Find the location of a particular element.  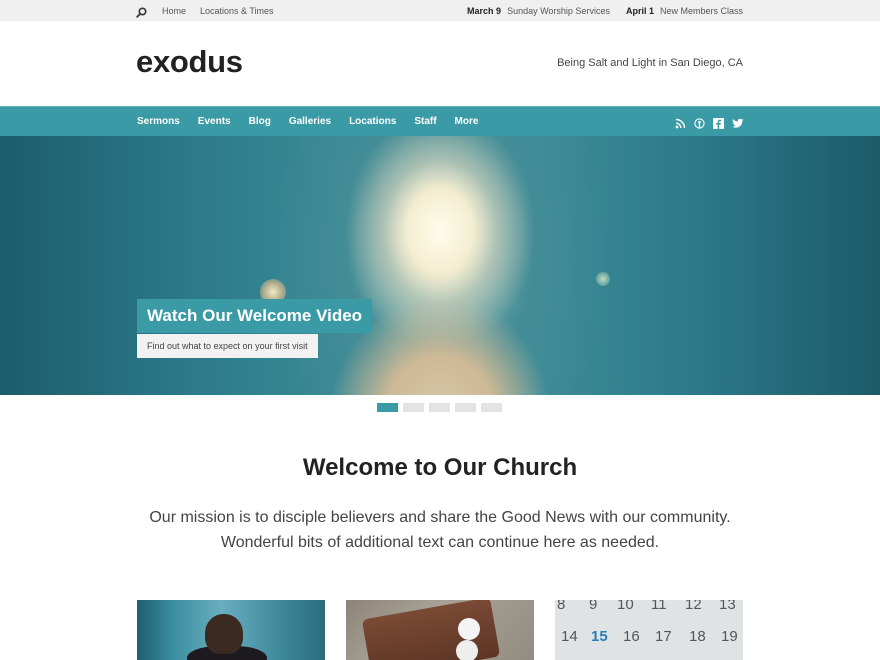

top-link-home: Home is located at coordinates (174, 11).